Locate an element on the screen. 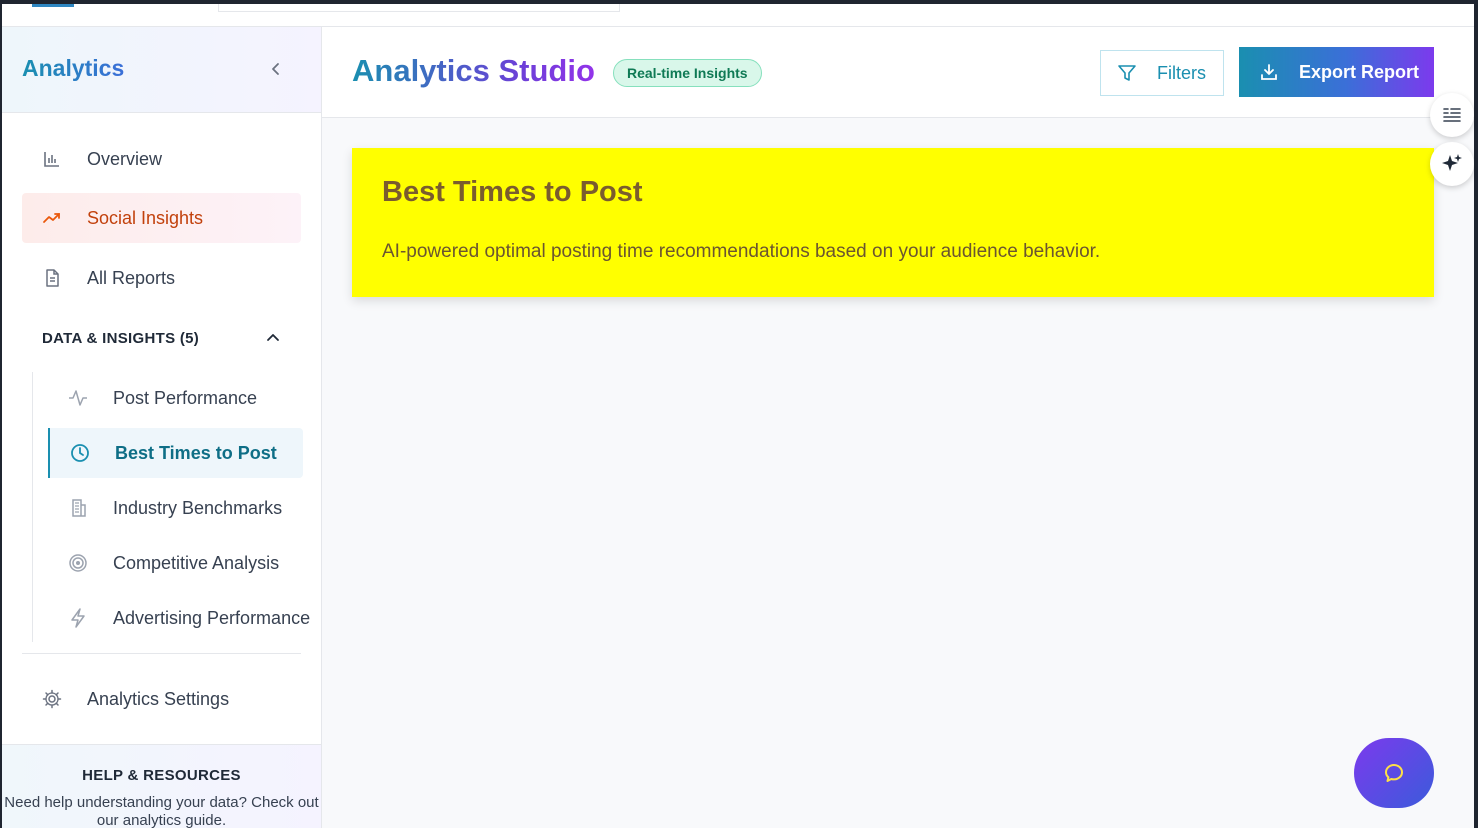 The image size is (1478, 828). sidebar-item-industry-benchmarks: Industry Benchmarks is located at coordinates (174, 508).